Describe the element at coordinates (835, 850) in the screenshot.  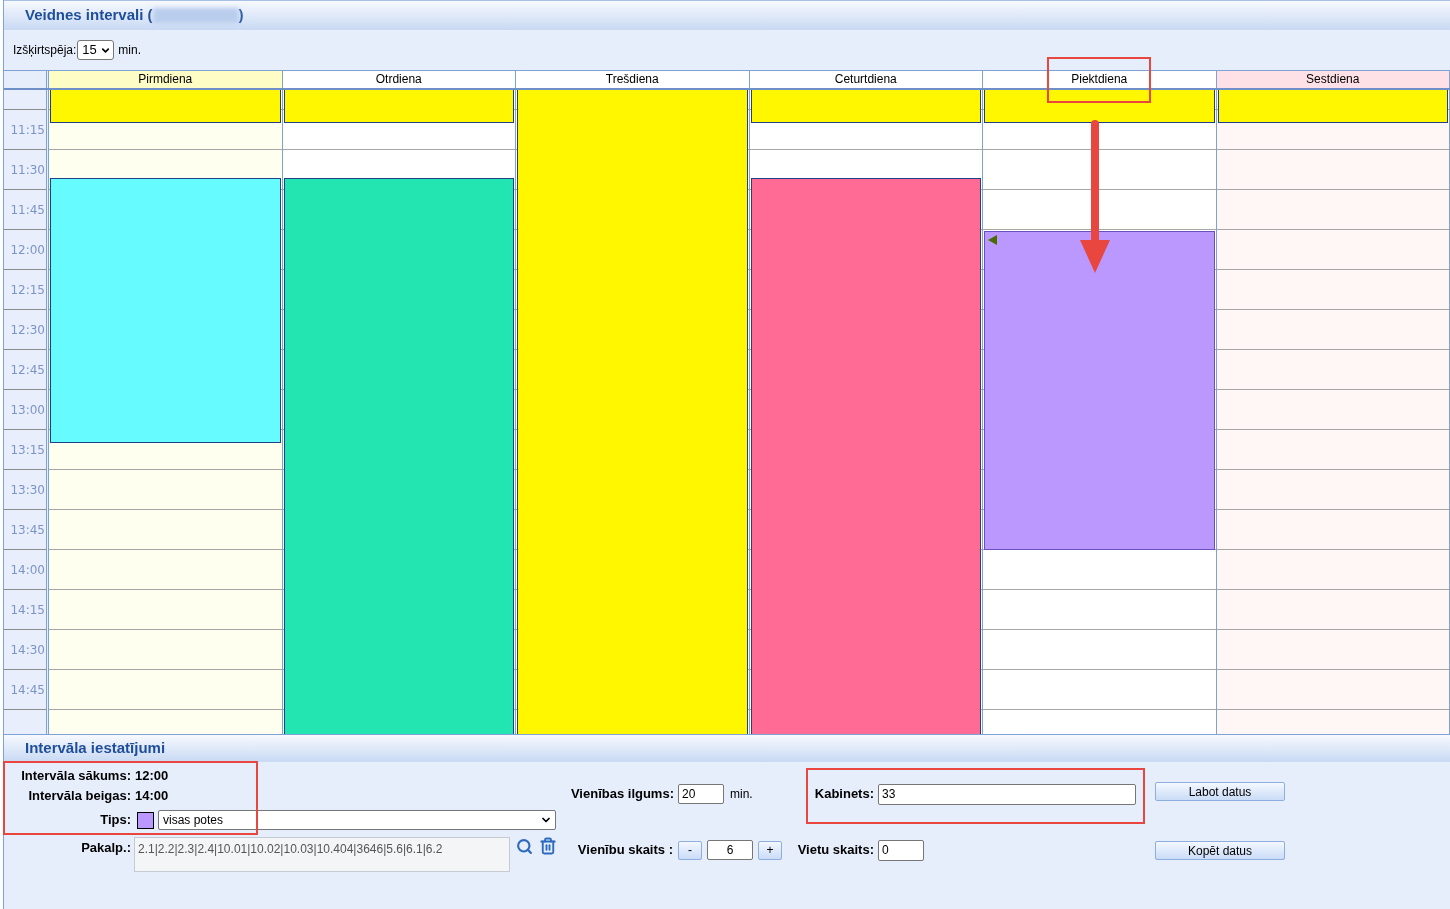
I see `field-label: Vietu skaits:` at that location.